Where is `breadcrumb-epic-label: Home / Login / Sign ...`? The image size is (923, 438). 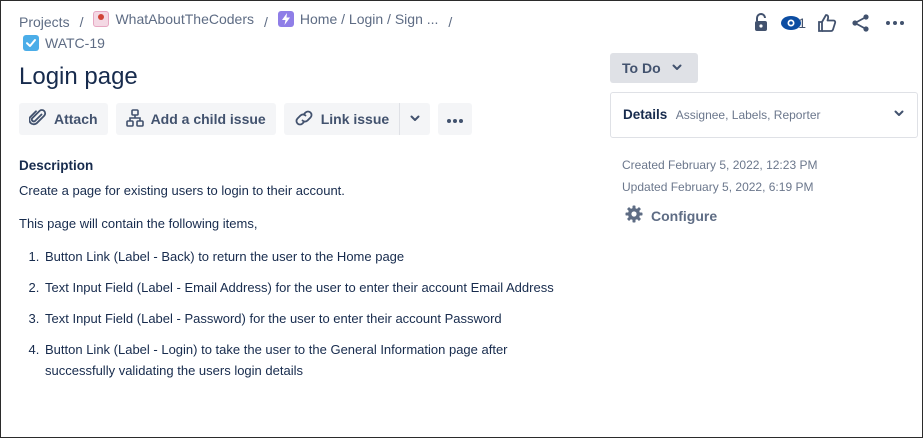 breadcrumb-epic-label: Home / Login / Sign ... is located at coordinates (369, 19).